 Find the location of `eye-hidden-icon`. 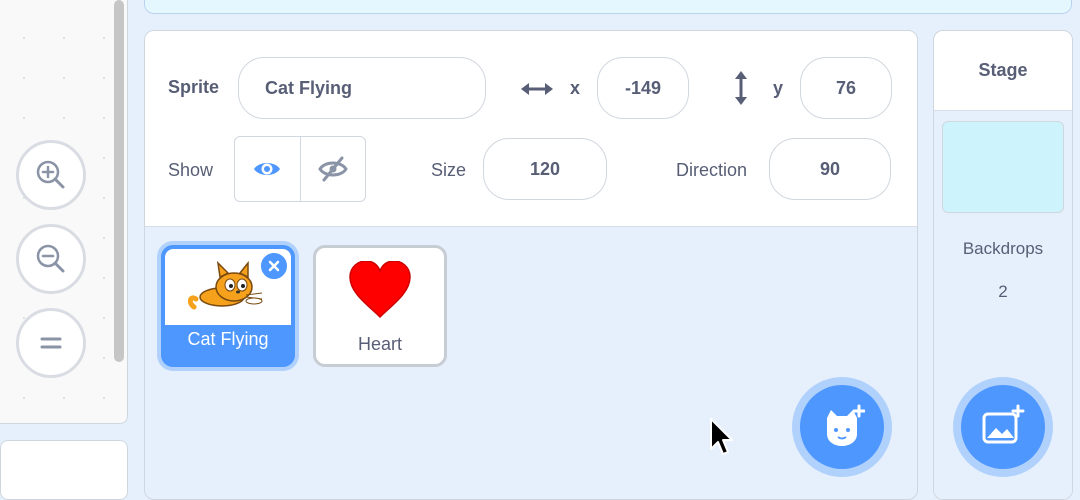

eye-hidden-icon is located at coordinates (332, 169).